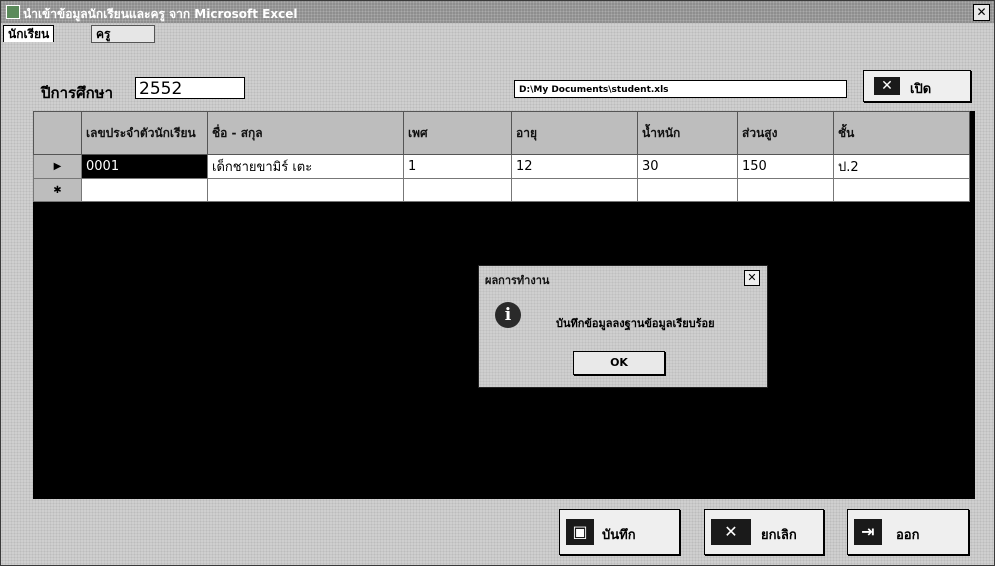 The width and height of the screenshot is (995, 566). Describe the element at coordinates (680, 89) in the screenshot. I see `file-path-field: D:\My Documents\student.xls` at that location.